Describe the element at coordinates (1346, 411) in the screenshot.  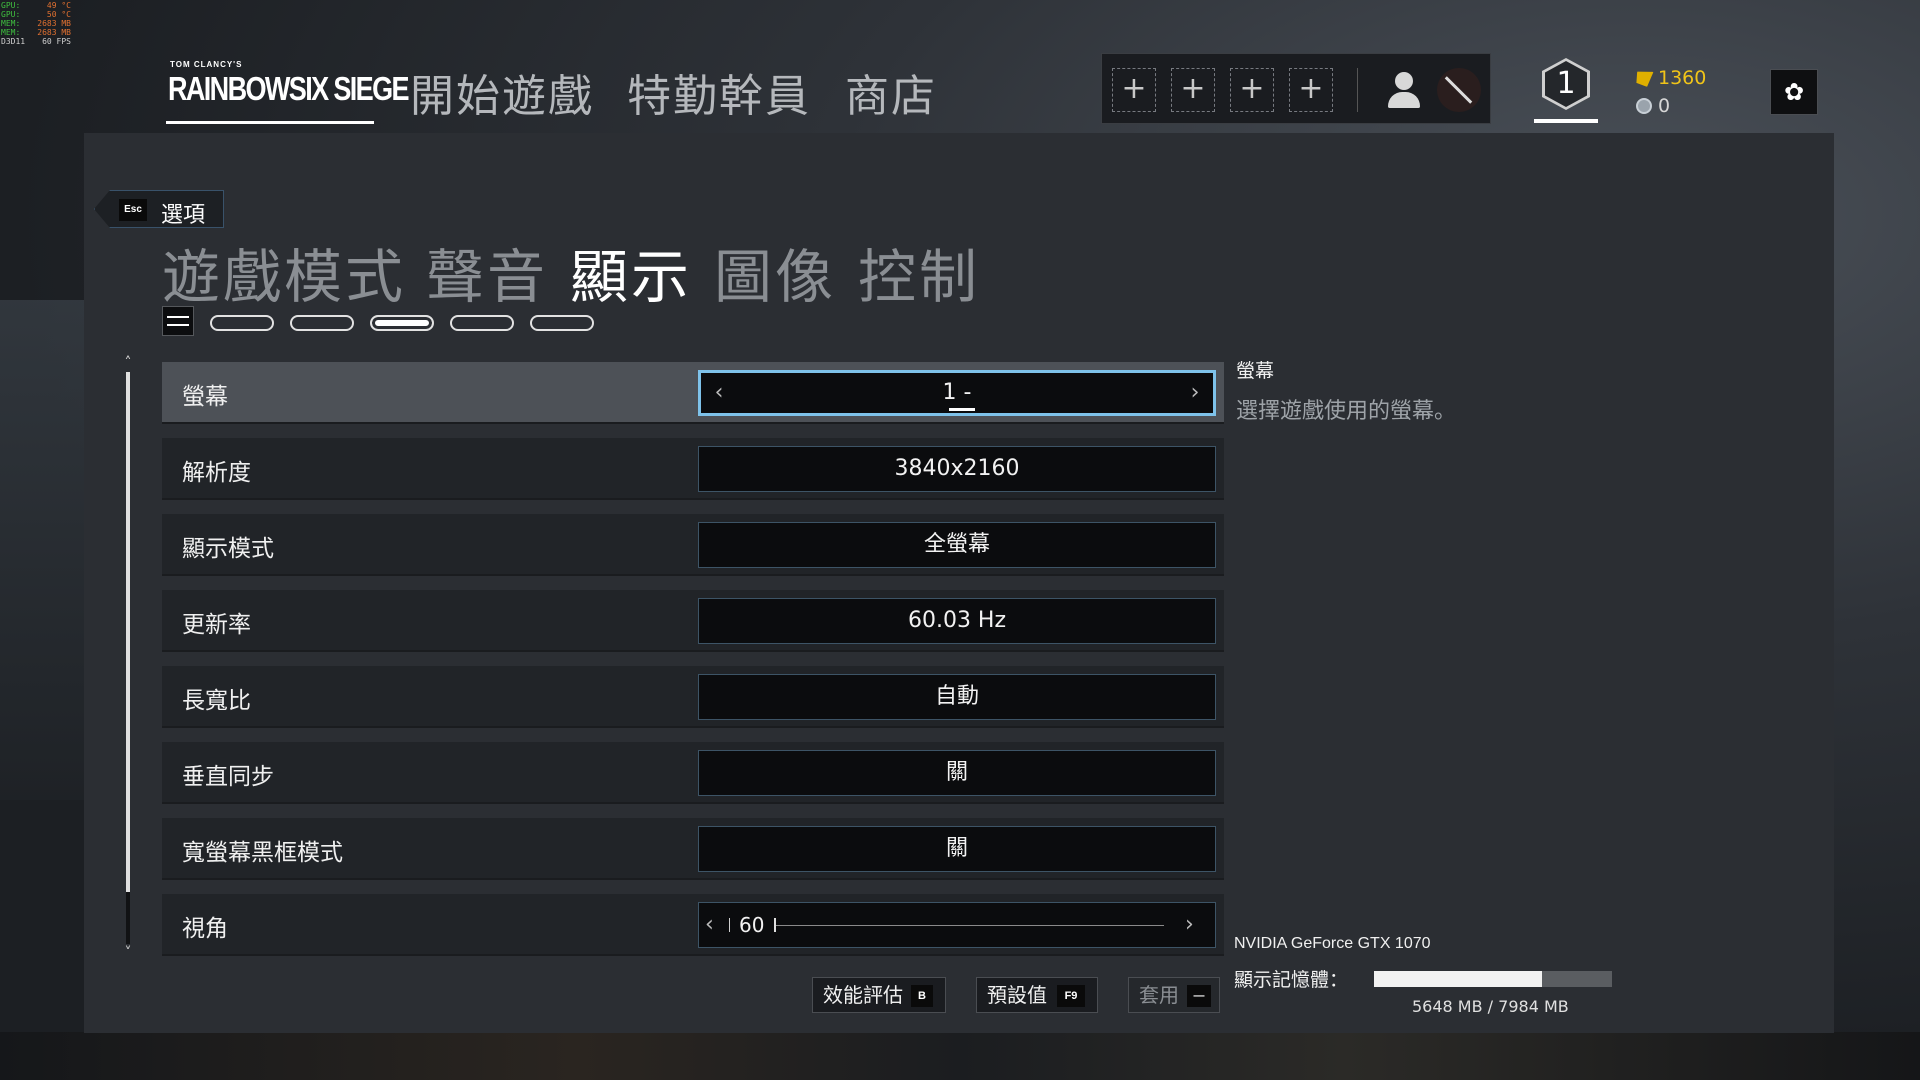
I see `description-text: 選擇遊戲使用的螢幕。` at that location.